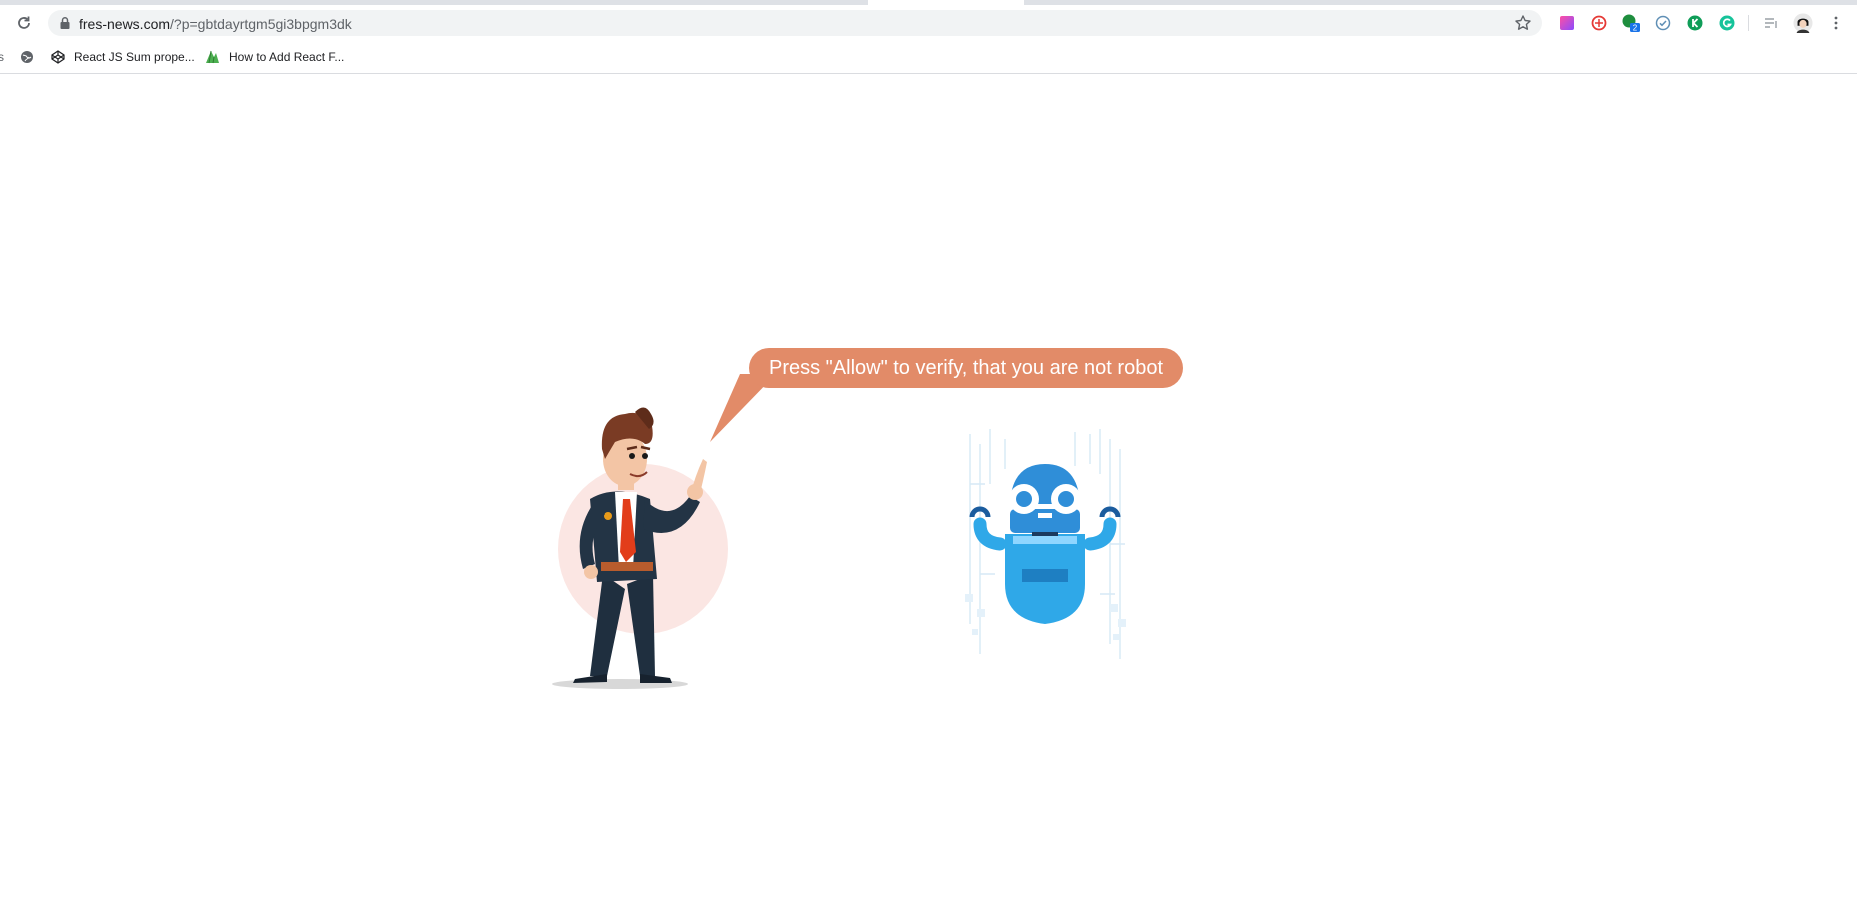  I want to click on codepen-icon, so click(58, 57).